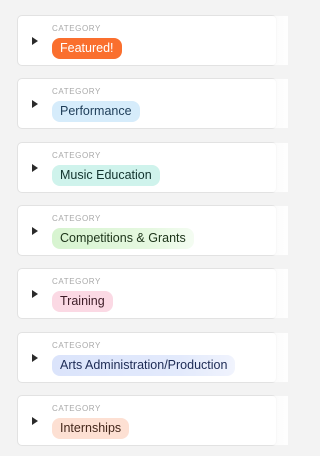  I want to click on category-row-arts-administration: CATEGORY Arts Administration/Production, so click(152, 357).